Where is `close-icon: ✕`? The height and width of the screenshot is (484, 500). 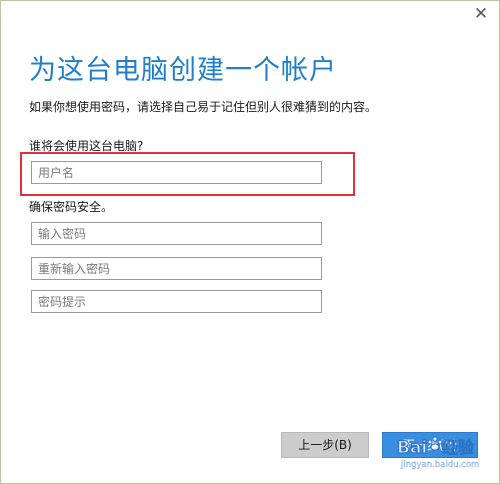
close-icon: ✕ is located at coordinates (481, 14).